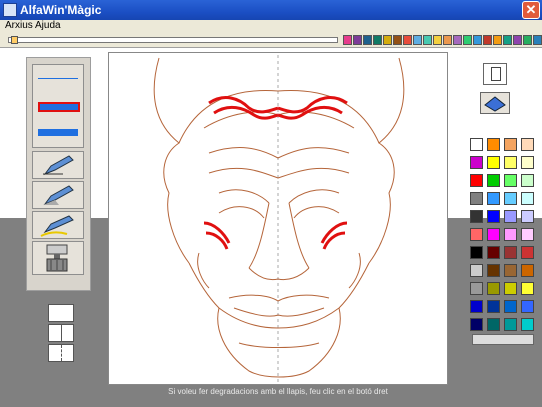  I want to click on blank-page-button, so click(495, 74).